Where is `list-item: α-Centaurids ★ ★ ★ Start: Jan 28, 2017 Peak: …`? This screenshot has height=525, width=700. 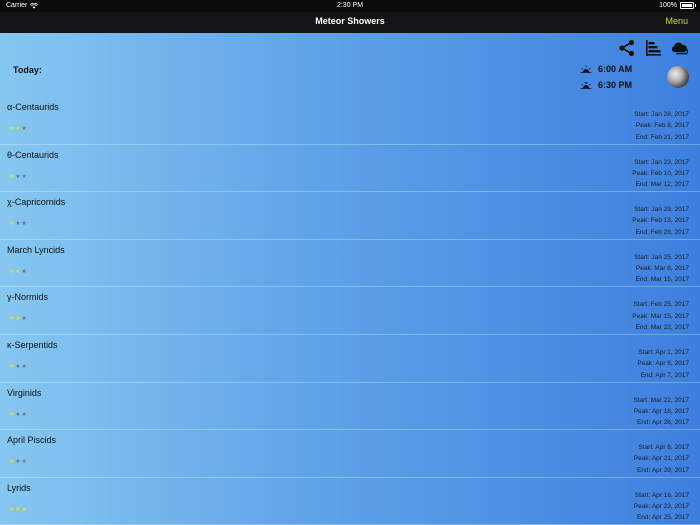
list-item: α-Centaurids ★ ★ ★ Start: Jan 28, 2017 Peak: … is located at coordinates (350, 121).